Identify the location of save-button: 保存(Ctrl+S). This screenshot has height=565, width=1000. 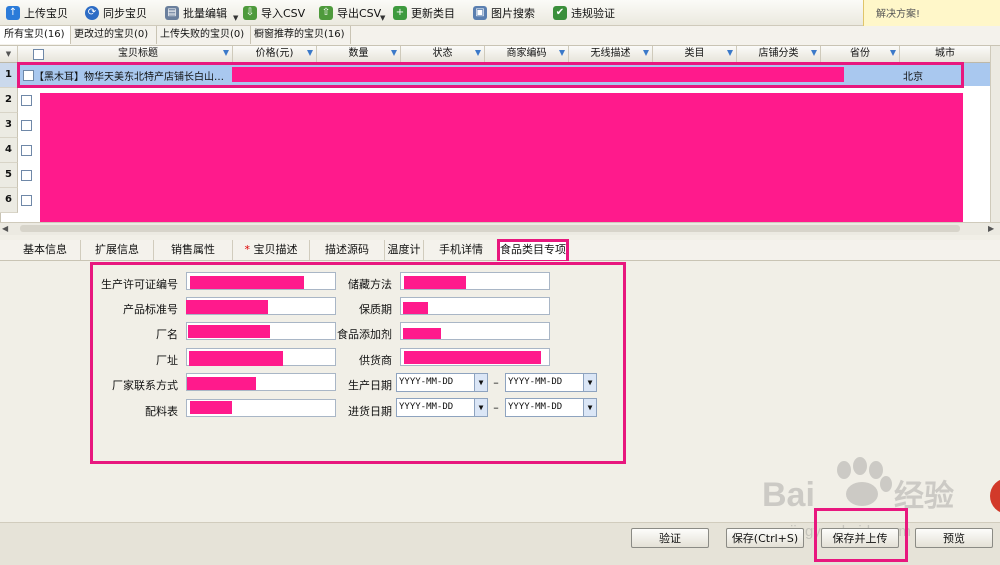
(765, 538).